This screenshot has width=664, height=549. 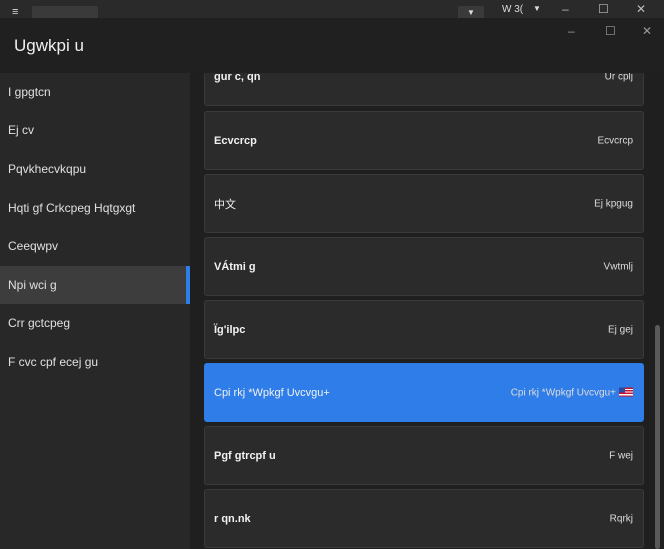 What do you see at coordinates (39, 323) in the screenshot?
I see `sidebar-item-label: Crr gctcpeg` at bounding box center [39, 323].